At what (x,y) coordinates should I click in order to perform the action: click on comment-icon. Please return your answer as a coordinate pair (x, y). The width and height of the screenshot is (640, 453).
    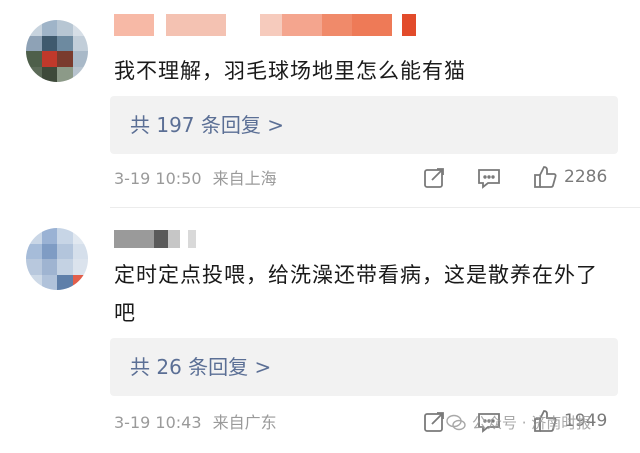
    Looking at the image, I should click on (489, 179).